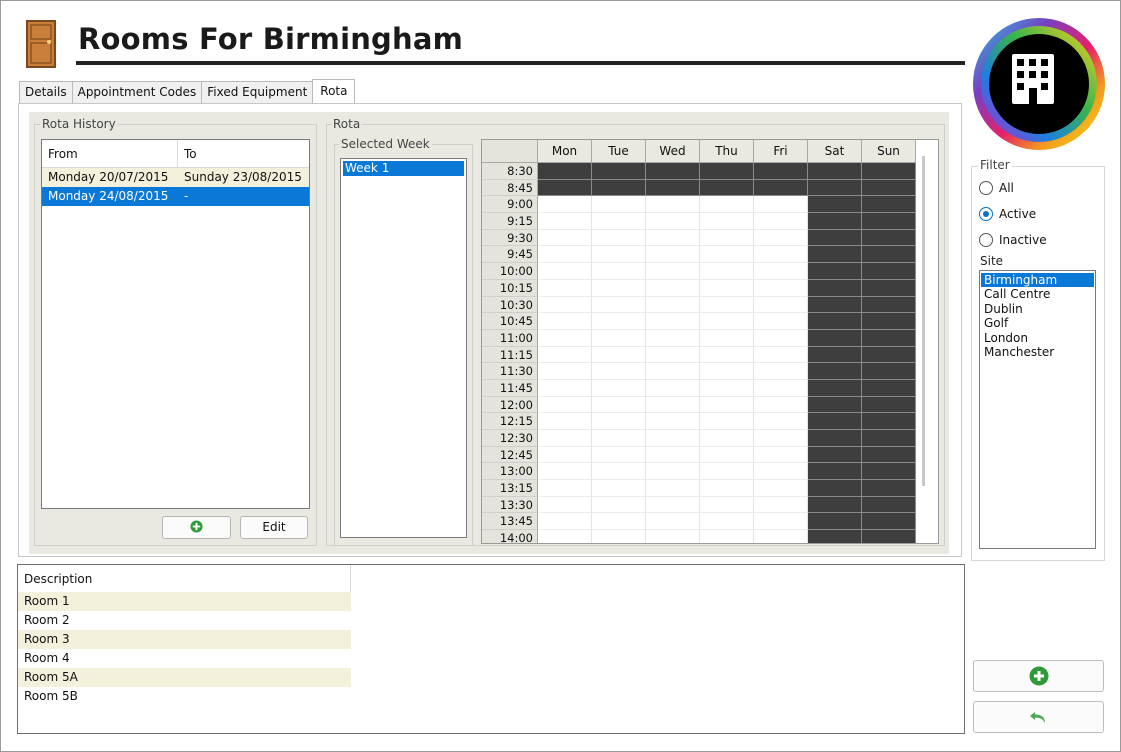 The image size is (1121, 752). I want to click on filter-inactive-radio: Inactive, so click(1013, 240).